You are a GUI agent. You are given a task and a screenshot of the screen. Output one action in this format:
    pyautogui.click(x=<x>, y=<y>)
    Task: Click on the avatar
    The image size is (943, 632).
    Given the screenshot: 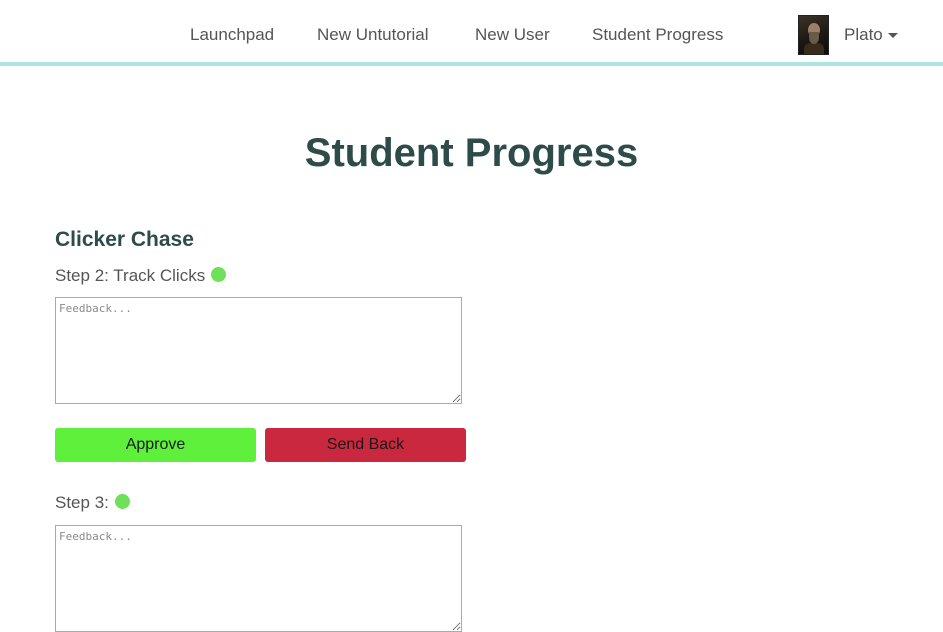 What is the action you would take?
    pyautogui.click(x=813, y=35)
    